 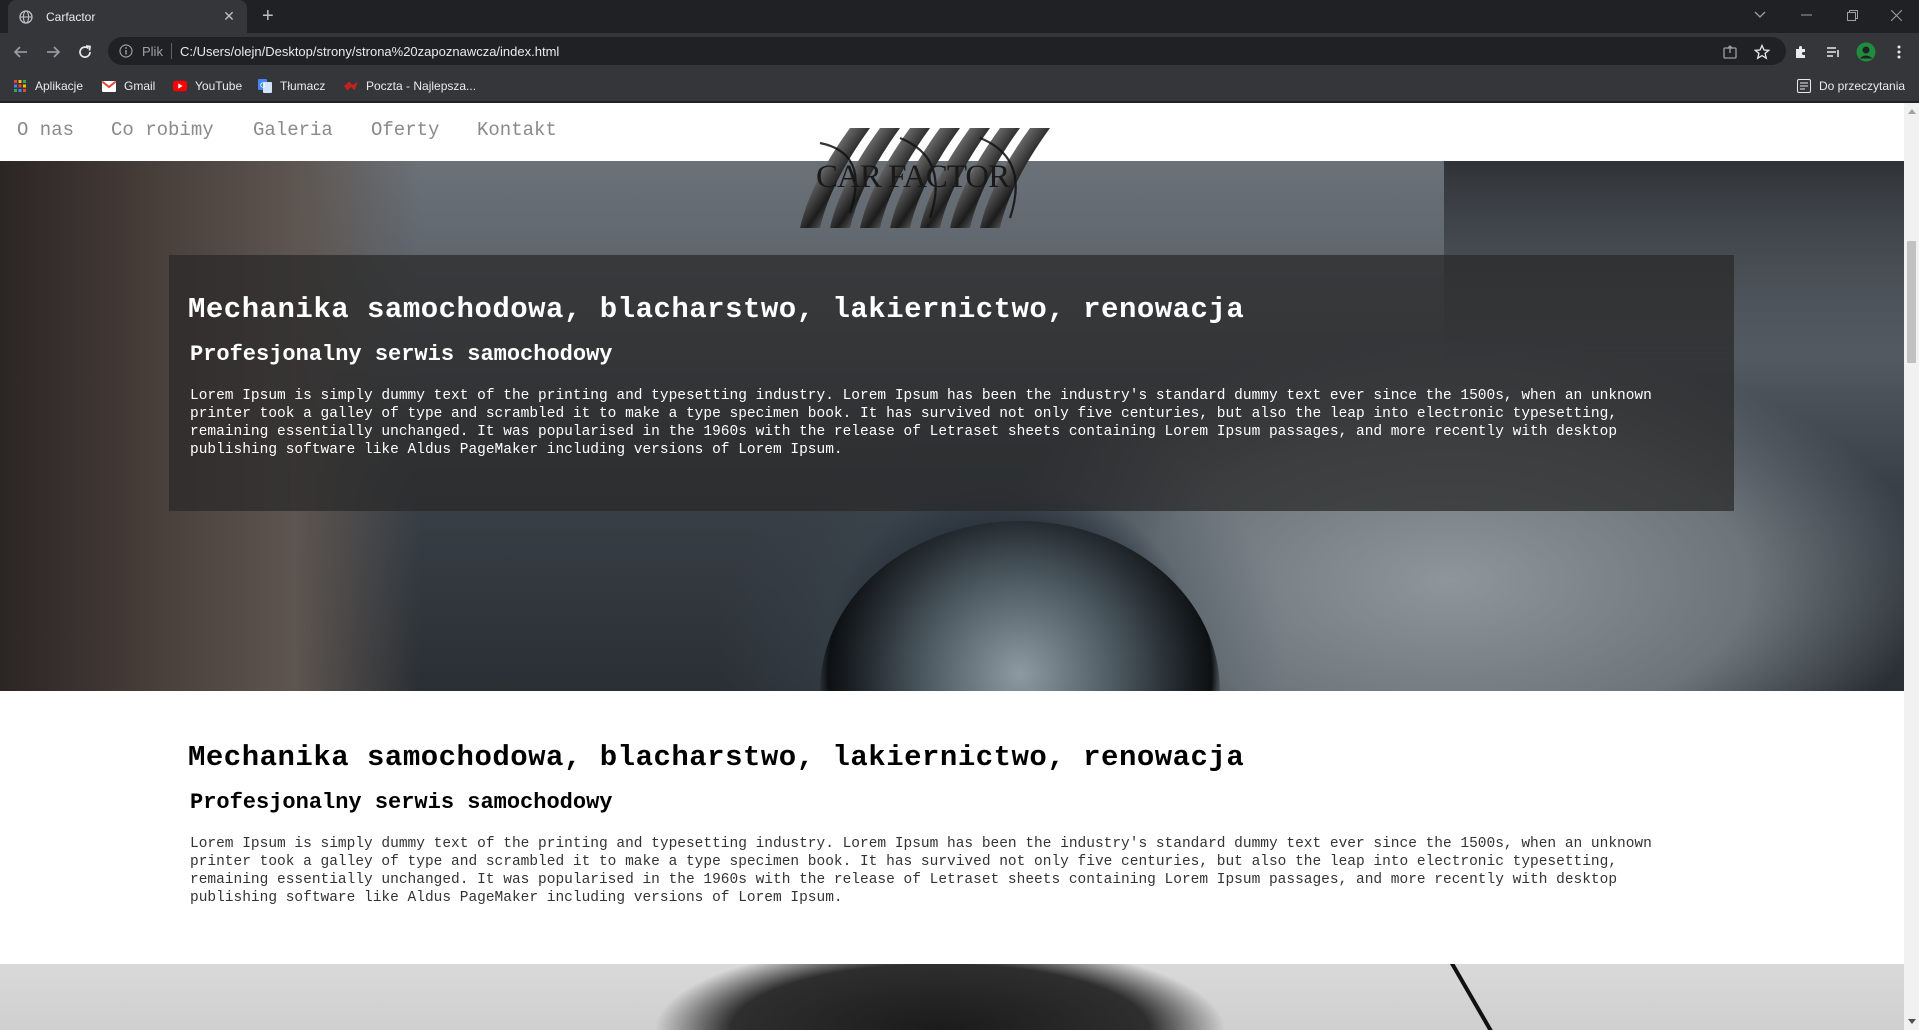 I want to click on bookmark-label: Gmail, so click(x=140, y=86).